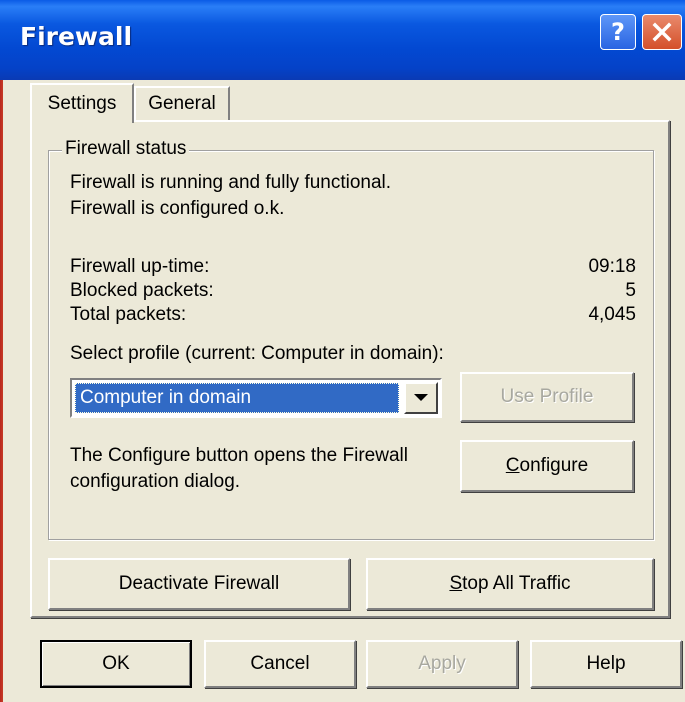  I want to click on profile-select-value: Computer in domain, so click(237, 398).